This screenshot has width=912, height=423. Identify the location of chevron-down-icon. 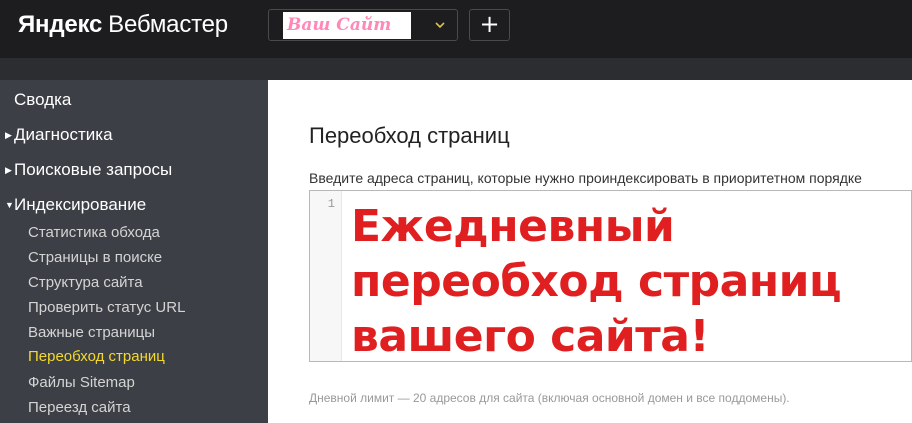
(440, 25).